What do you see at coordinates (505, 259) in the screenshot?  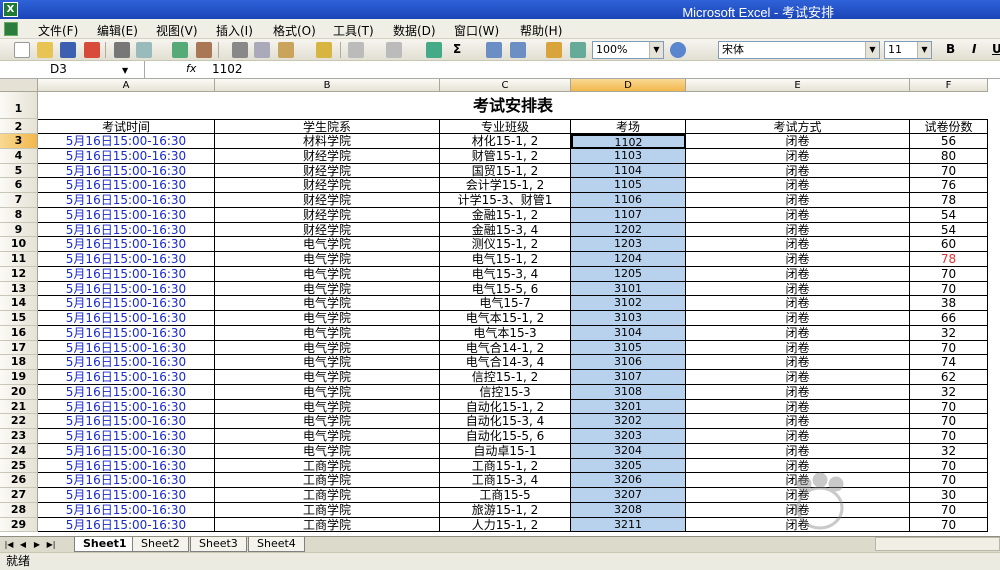 I see `table-cell-cls: 电气15-1, 2` at bounding box center [505, 259].